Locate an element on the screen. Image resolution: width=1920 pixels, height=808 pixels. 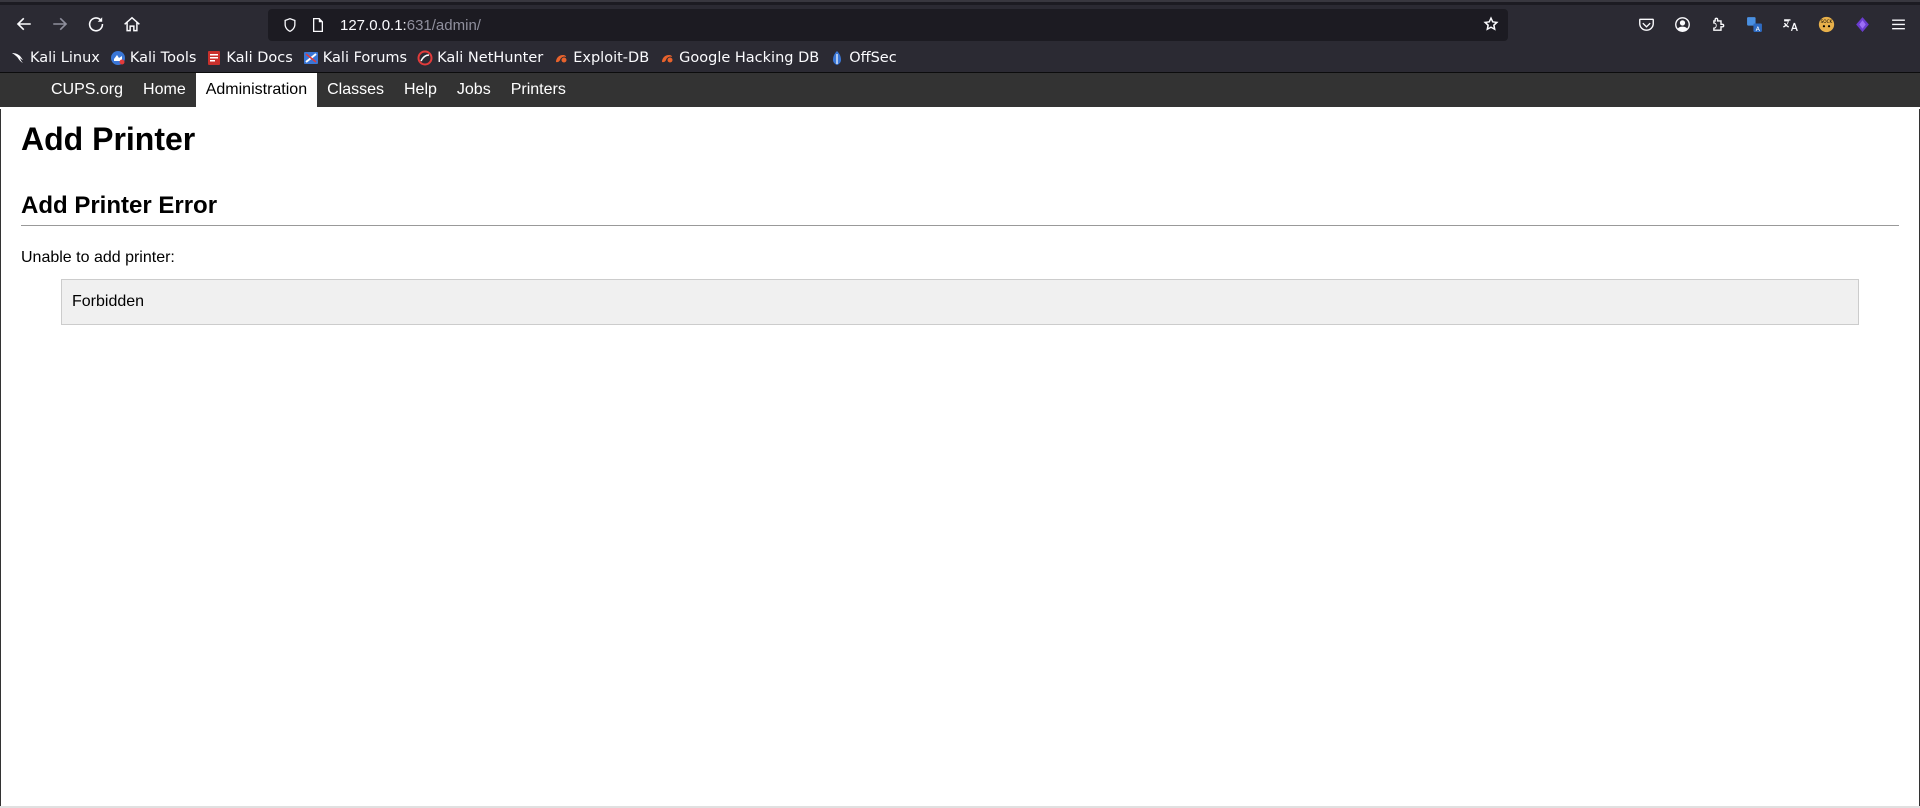
purple-diamond-extension-icon is located at coordinates (1862, 24).